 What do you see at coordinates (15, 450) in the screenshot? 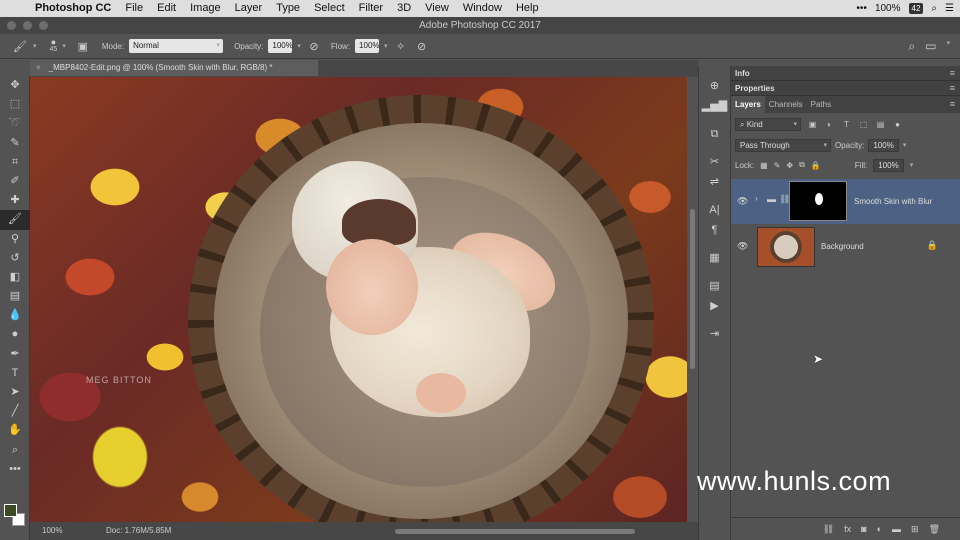
I see `zoom-tool-icon: ⌕` at bounding box center [15, 450].